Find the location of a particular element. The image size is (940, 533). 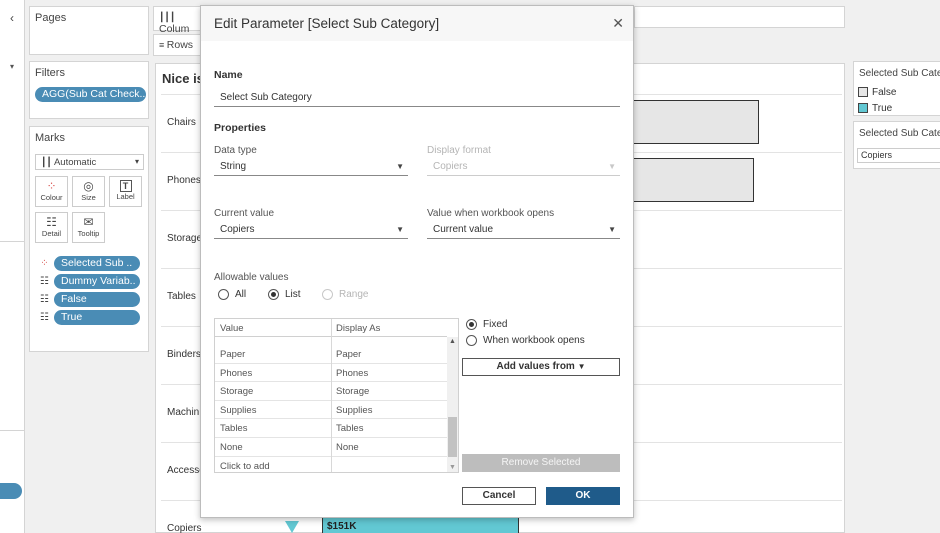

bar-copiers: $151K is located at coordinates (420, 525).